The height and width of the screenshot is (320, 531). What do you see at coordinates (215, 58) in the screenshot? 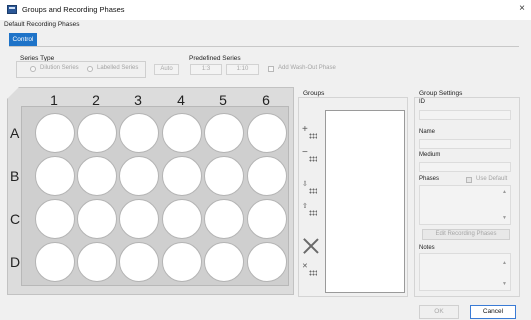
I see `predefined-series-label: Predefined Series` at bounding box center [215, 58].